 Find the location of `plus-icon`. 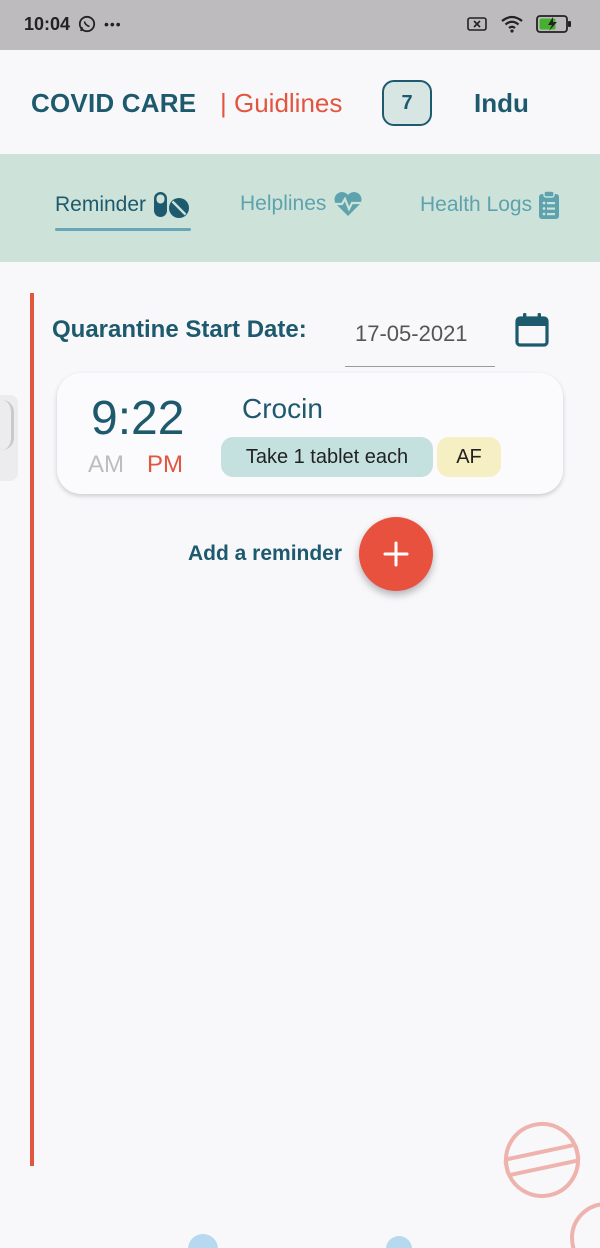

plus-icon is located at coordinates (396, 554).